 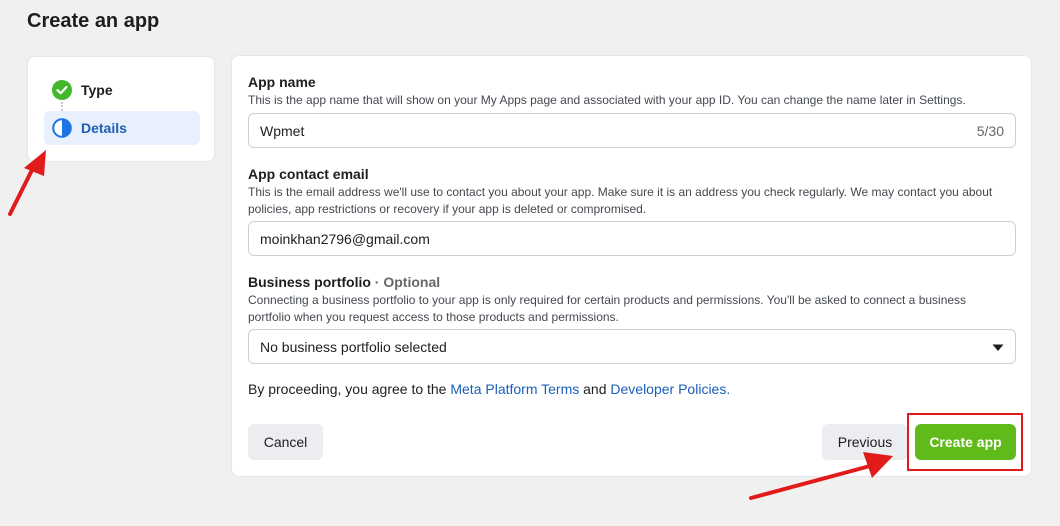 What do you see at coordinates (308, 174) in the screenshot?
I see `contact-email-label: App contact email` at bounding box center [308, 174].